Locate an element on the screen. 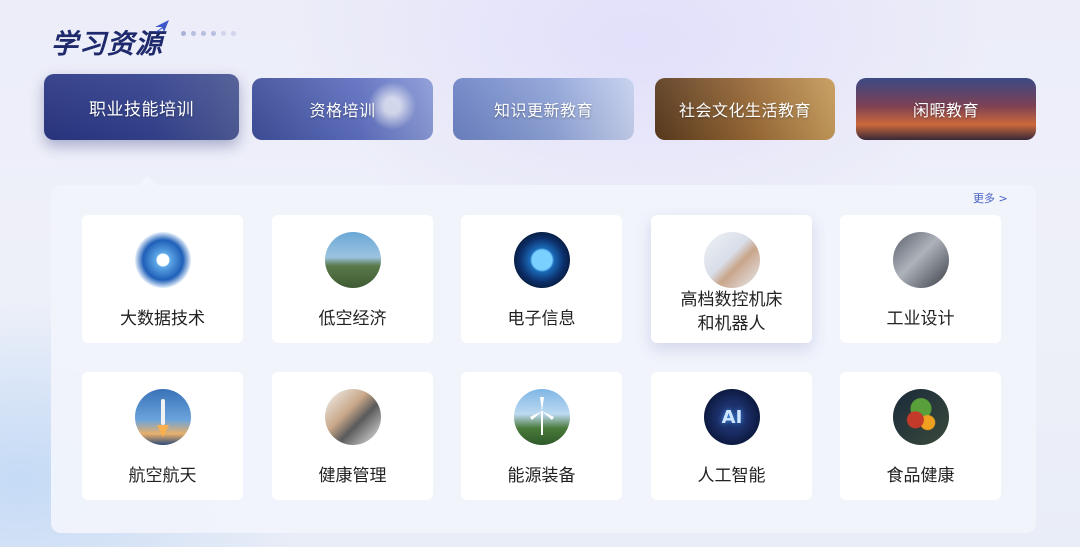 This screenshot has height=547, width=1080. card-low-altitude: 低空经济 is located at coordinates (352, 279).